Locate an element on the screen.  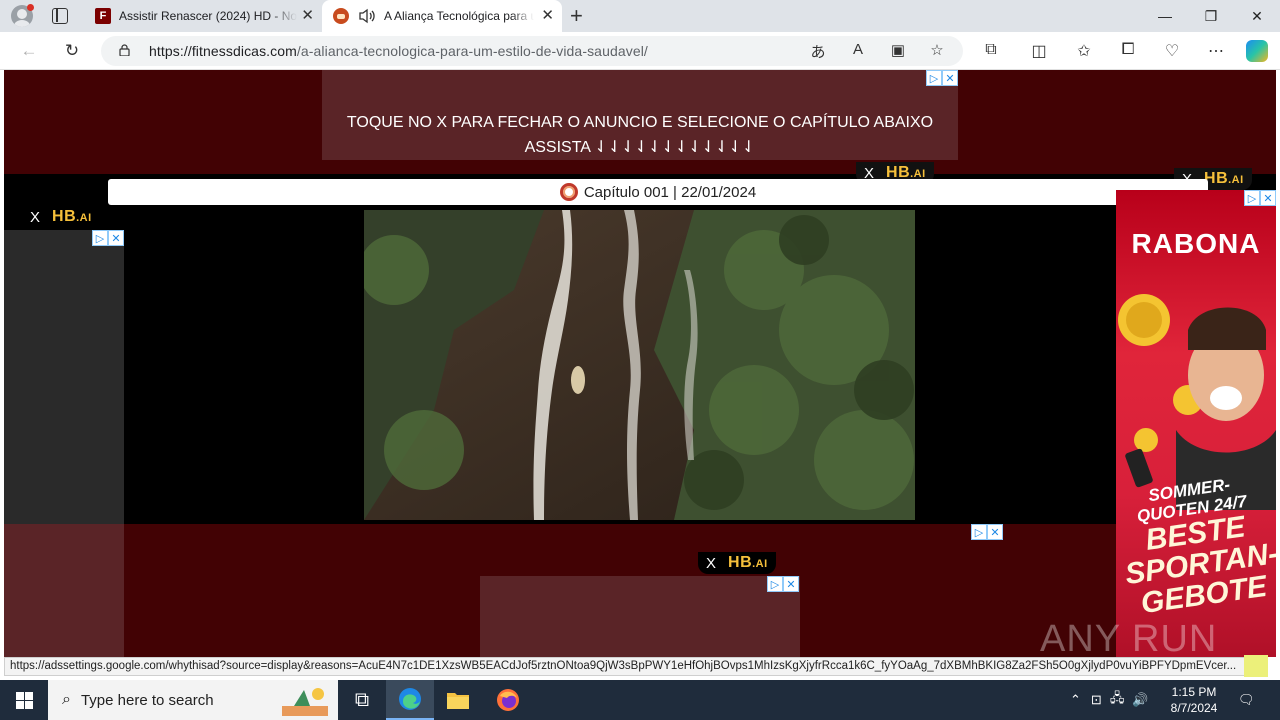
url-domain: https://fitnessdicas.com is located at coordinates (223, 51).